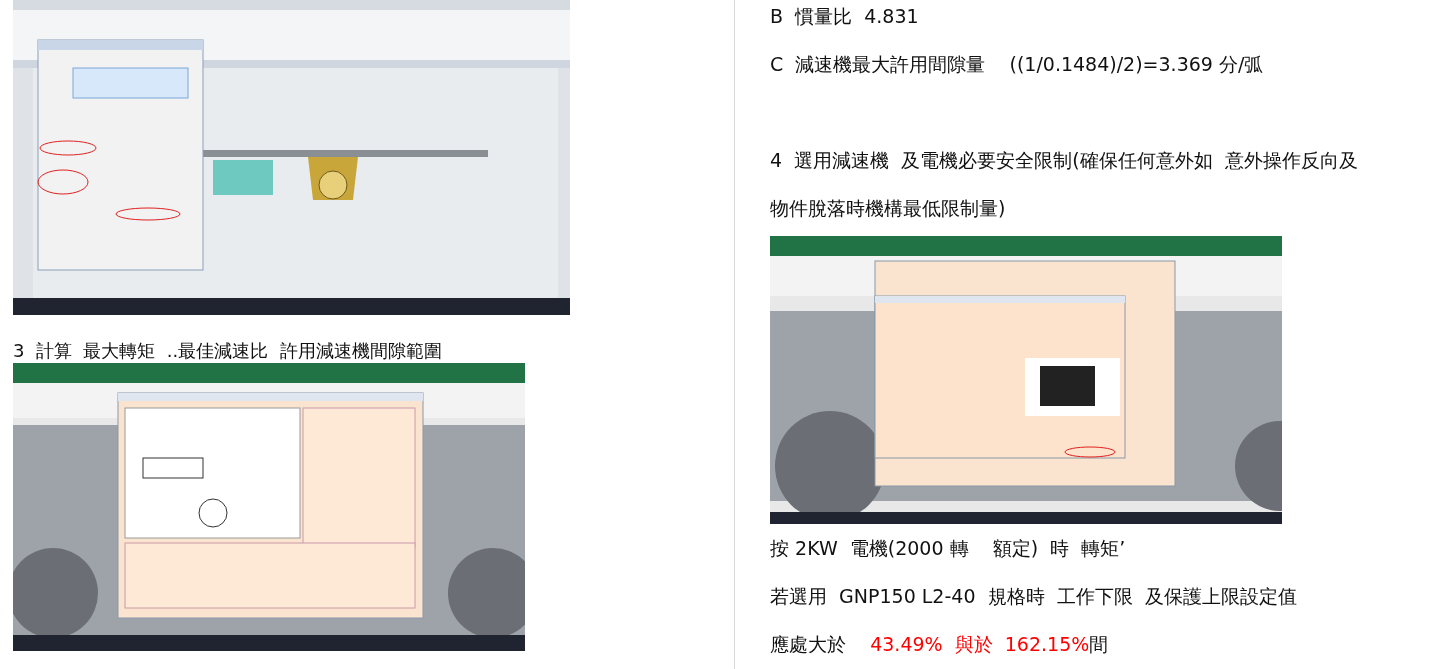  Describe the element at coordinates (1064, 160) in the screenshot. I see `paragraph: 4 選用減速機 及電機必要安全限制(確保任何意外如 意外操作反向及` at that location.